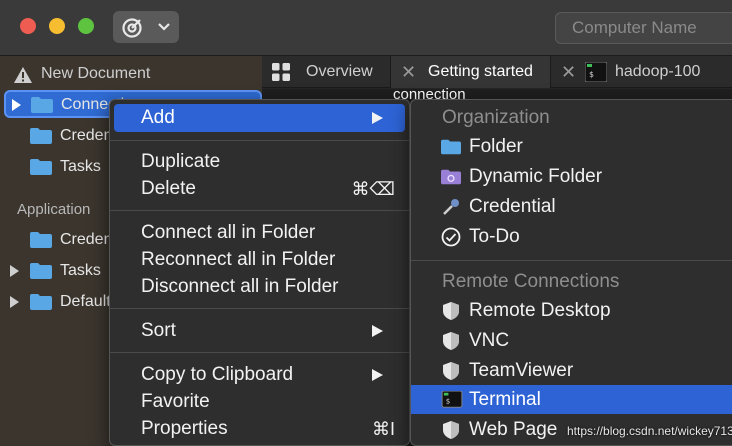 This screenshot has width=732, height=446. Describe the element at coordinates (451, 237) in the screenshot. I see `checkmark-circle-icon` at that location.